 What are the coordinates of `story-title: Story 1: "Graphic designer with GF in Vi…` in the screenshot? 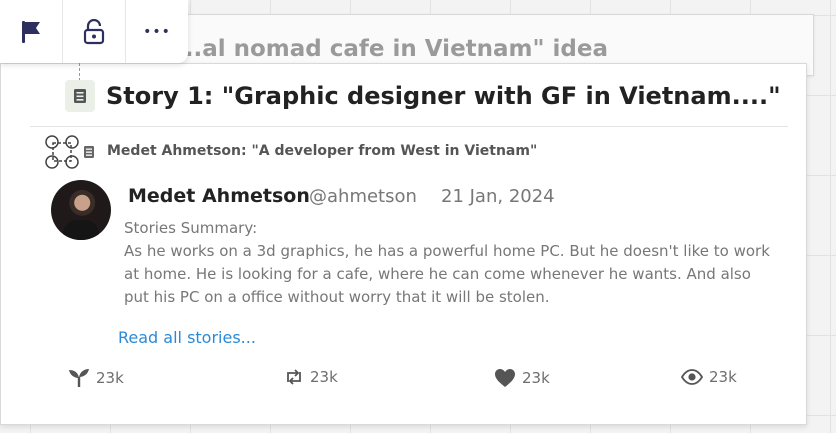 It's located at (443, 96).